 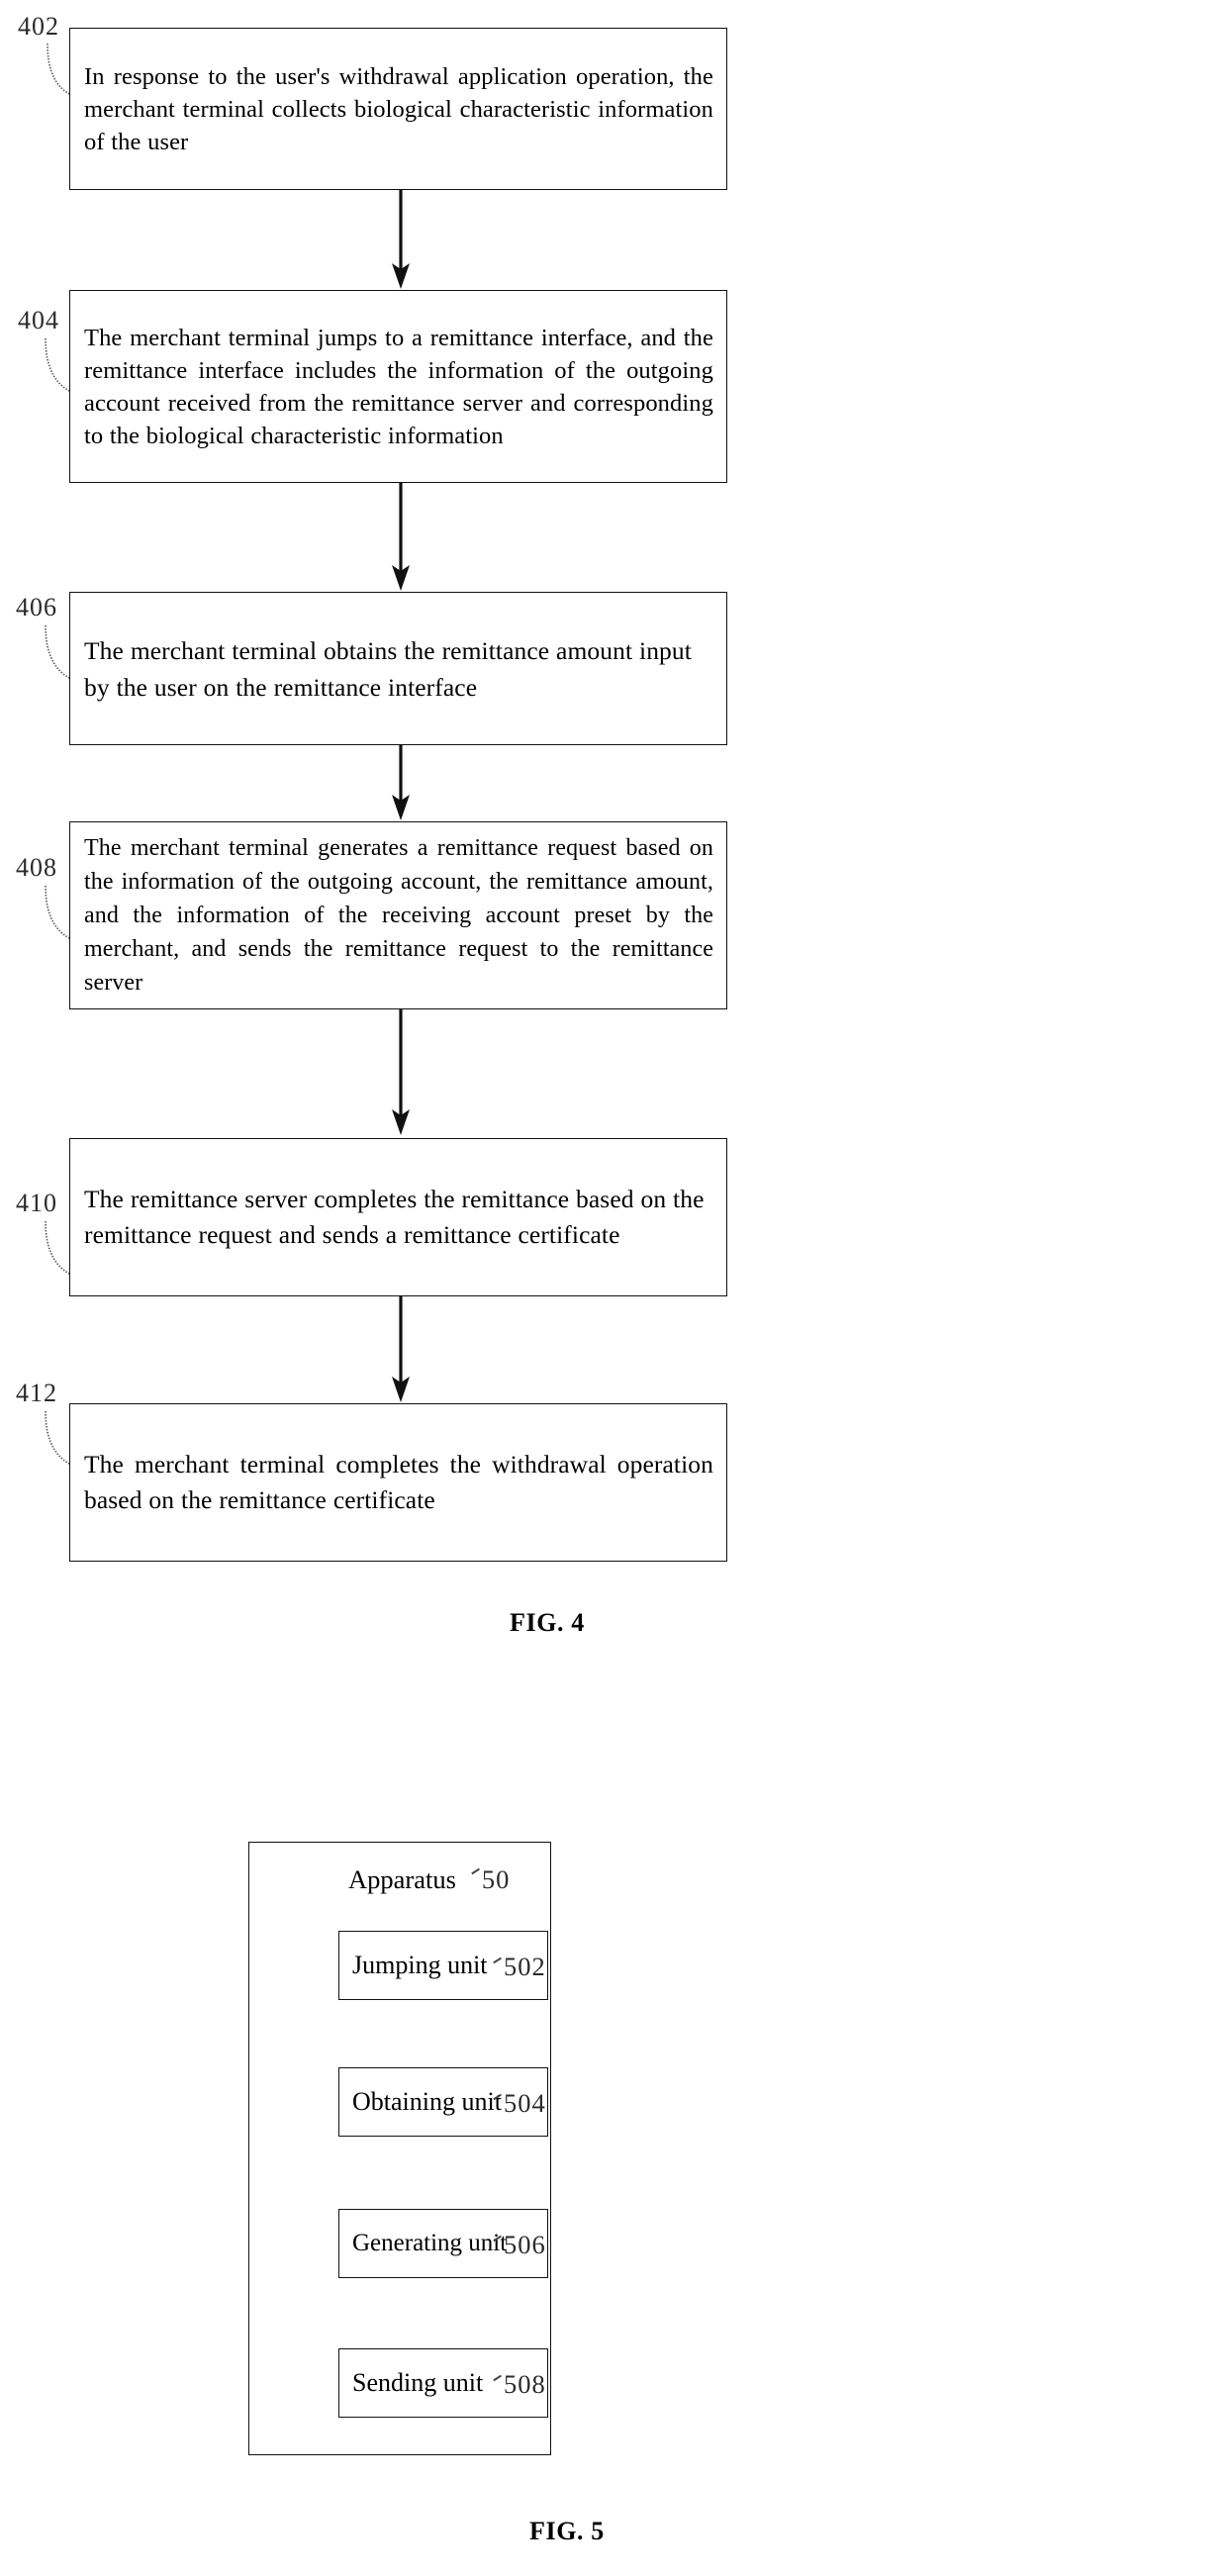 What do you see at coordinates (519, 2384) in the screenshot?
I see `unit-code-508: 508` at bounding box center [519, 2384].